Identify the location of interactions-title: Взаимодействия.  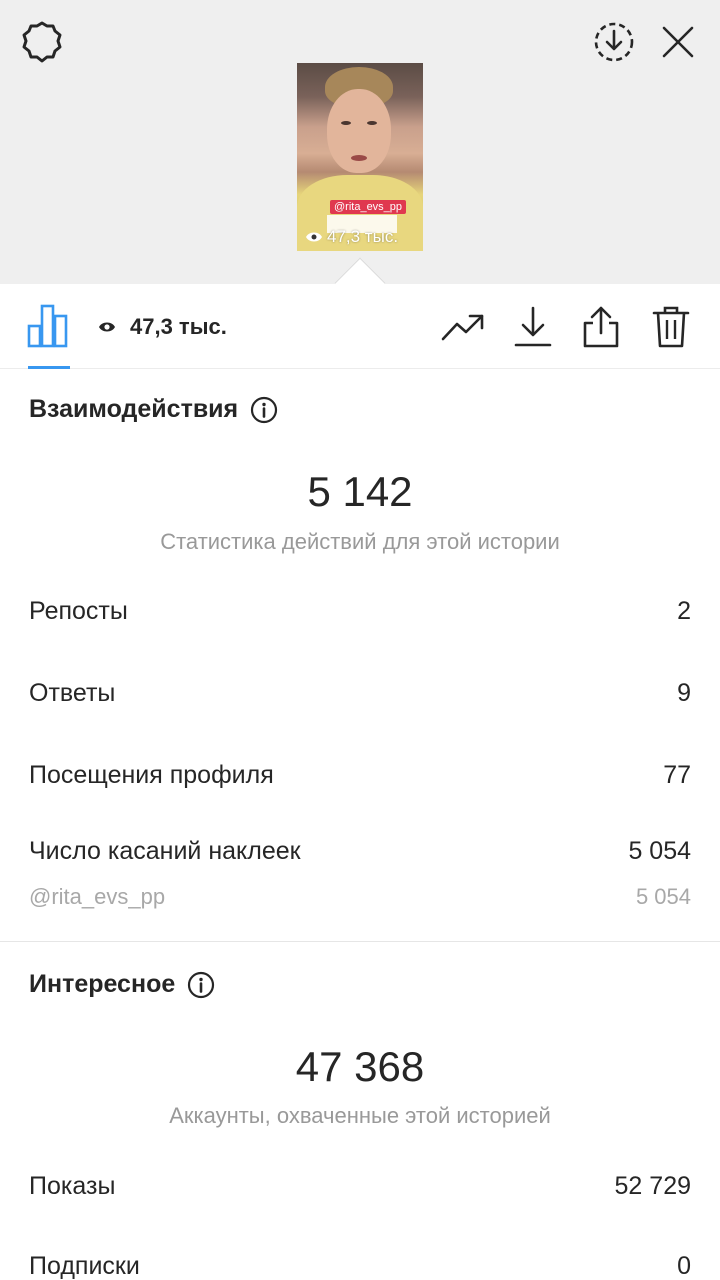
(134, 409).